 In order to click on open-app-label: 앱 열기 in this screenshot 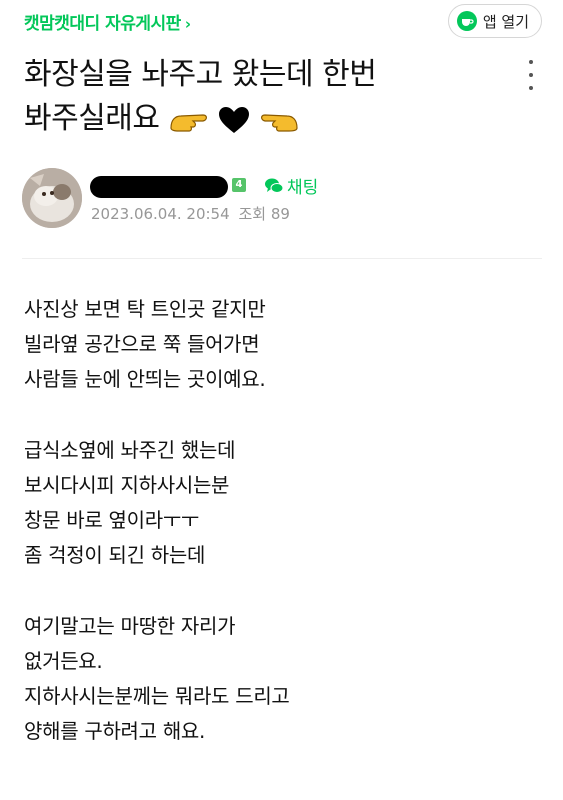, I will do `click(505, 21)`.